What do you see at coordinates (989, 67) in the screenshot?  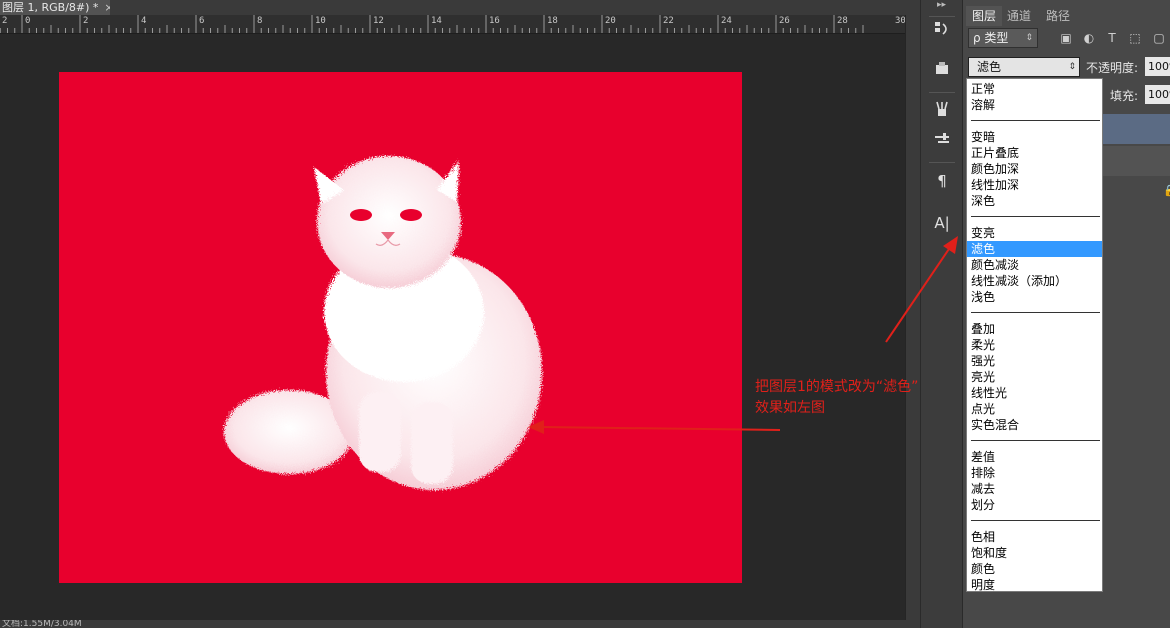 I see `blend-mode-value: 滤色` at bounding box center [989, 67].